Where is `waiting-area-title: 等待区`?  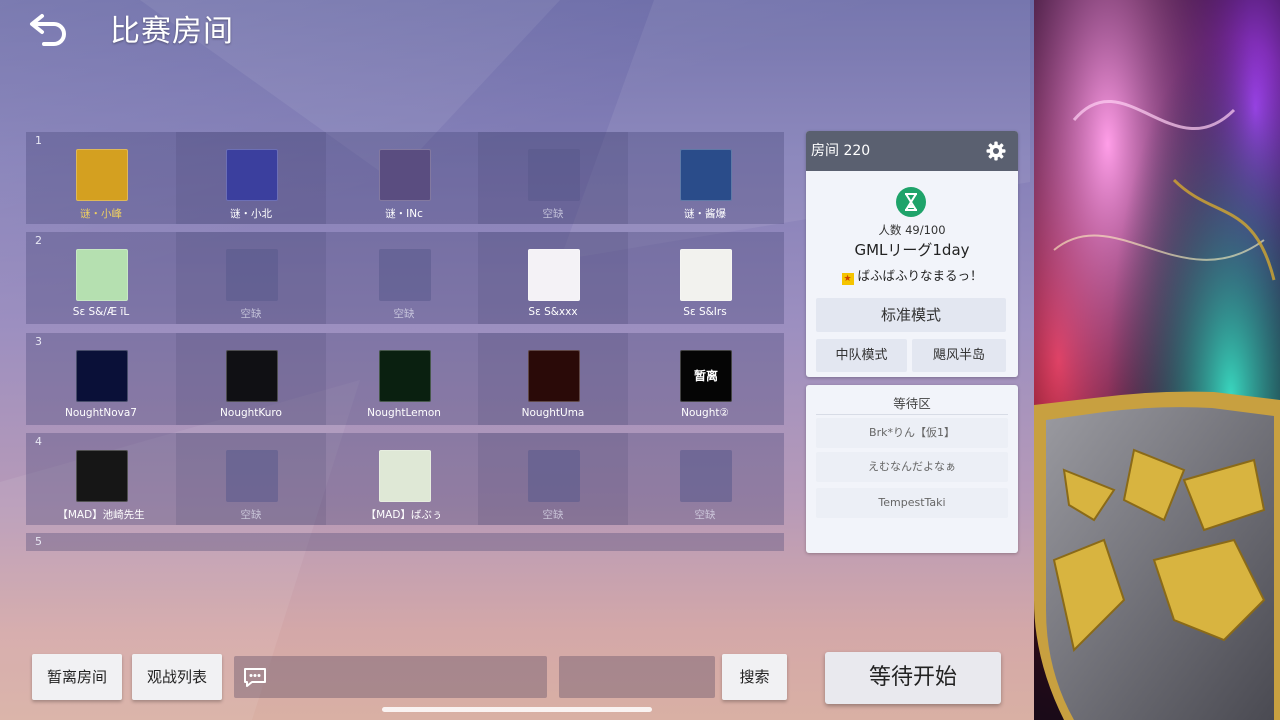
waiting-area-title: 等待区 is located at coordinates (912, 403).